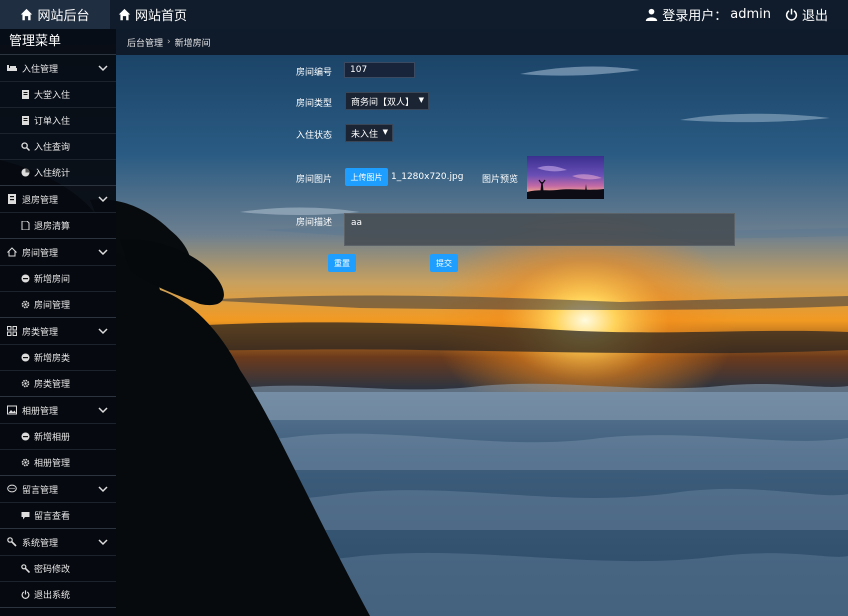  Describe the element at coordinates (12, 199) in the screenshot. I see `receipt-icon` at that location.